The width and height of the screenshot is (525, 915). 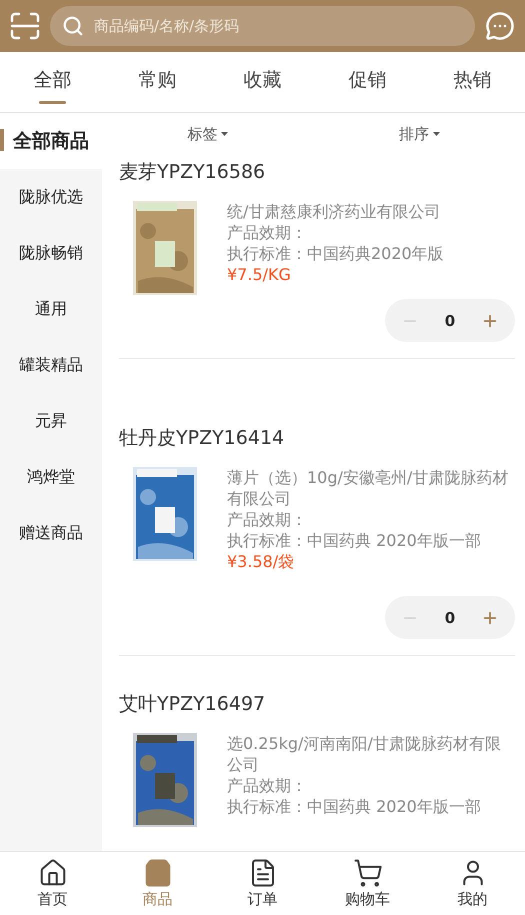 I want to click on category-item: 通用, so click(x=51, y=309).